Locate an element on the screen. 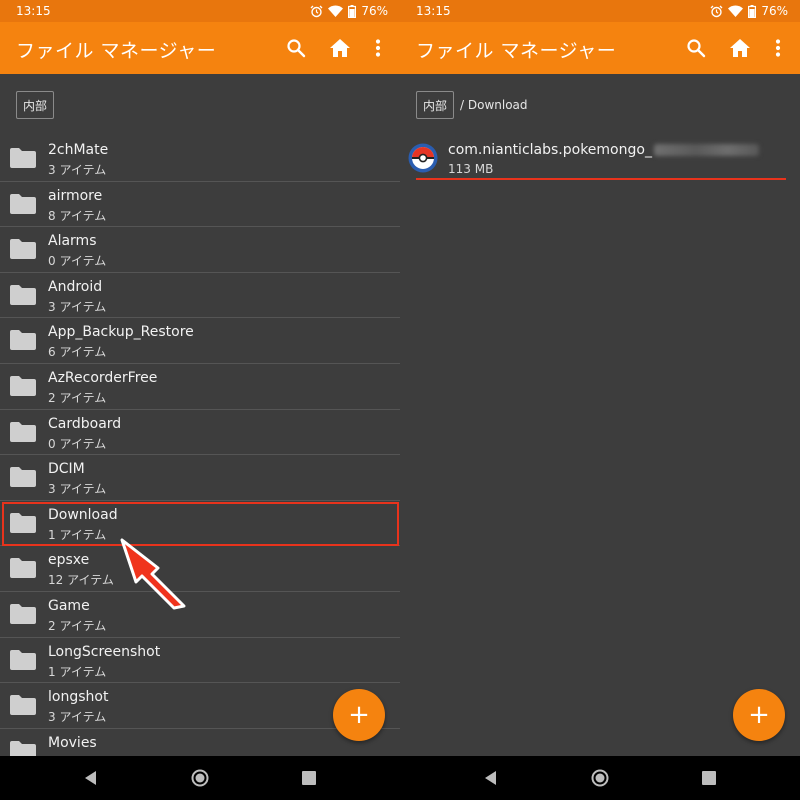  folder-name: airmore is located at coordinates (75, 195).